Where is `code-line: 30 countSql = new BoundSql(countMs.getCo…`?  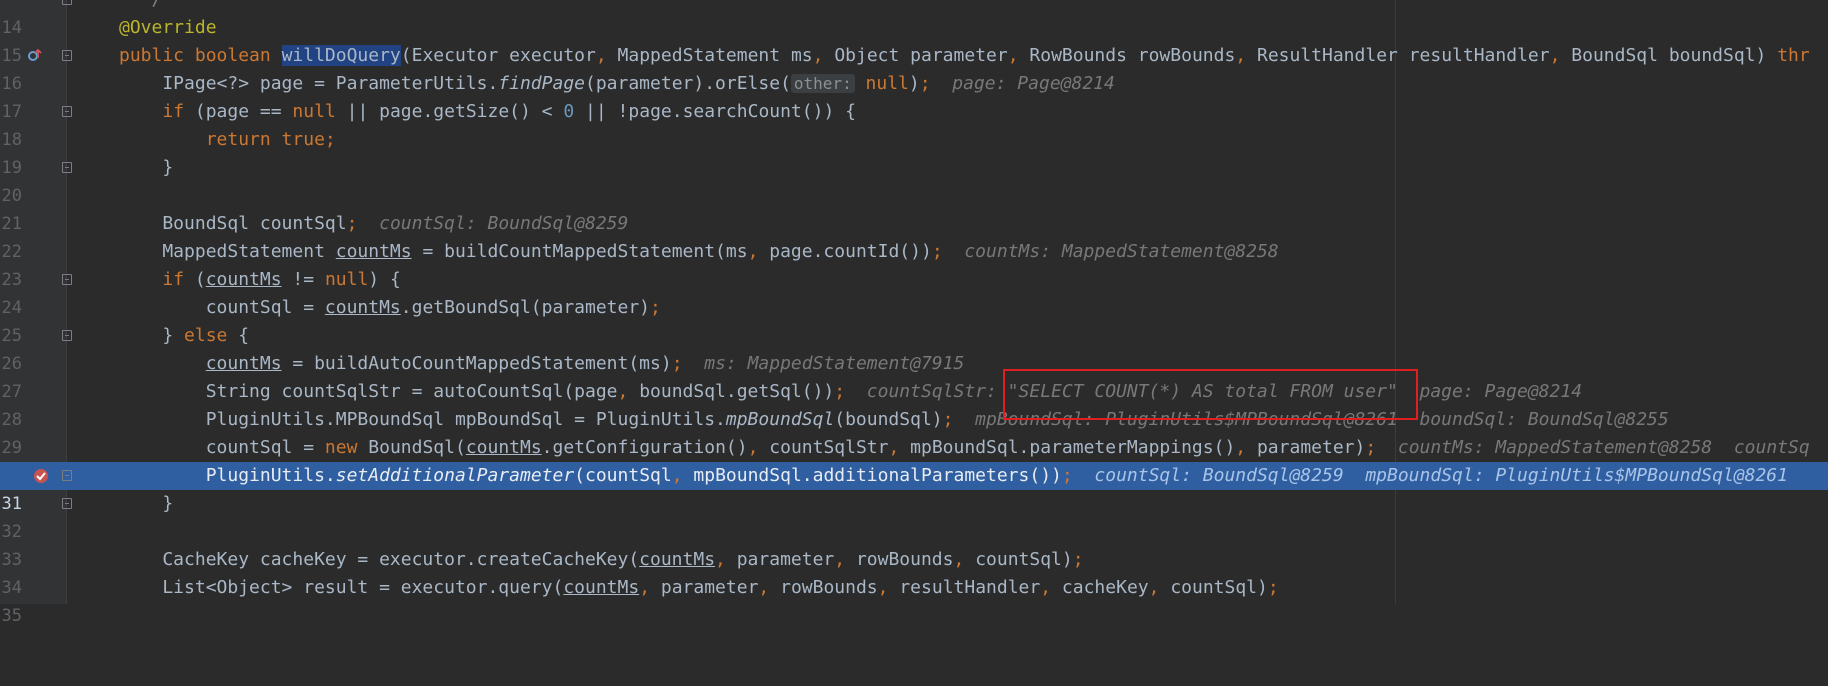 code-line: 30 countSql = new BoundSql(countMs.getCo… is located at coordinates (914, 460).